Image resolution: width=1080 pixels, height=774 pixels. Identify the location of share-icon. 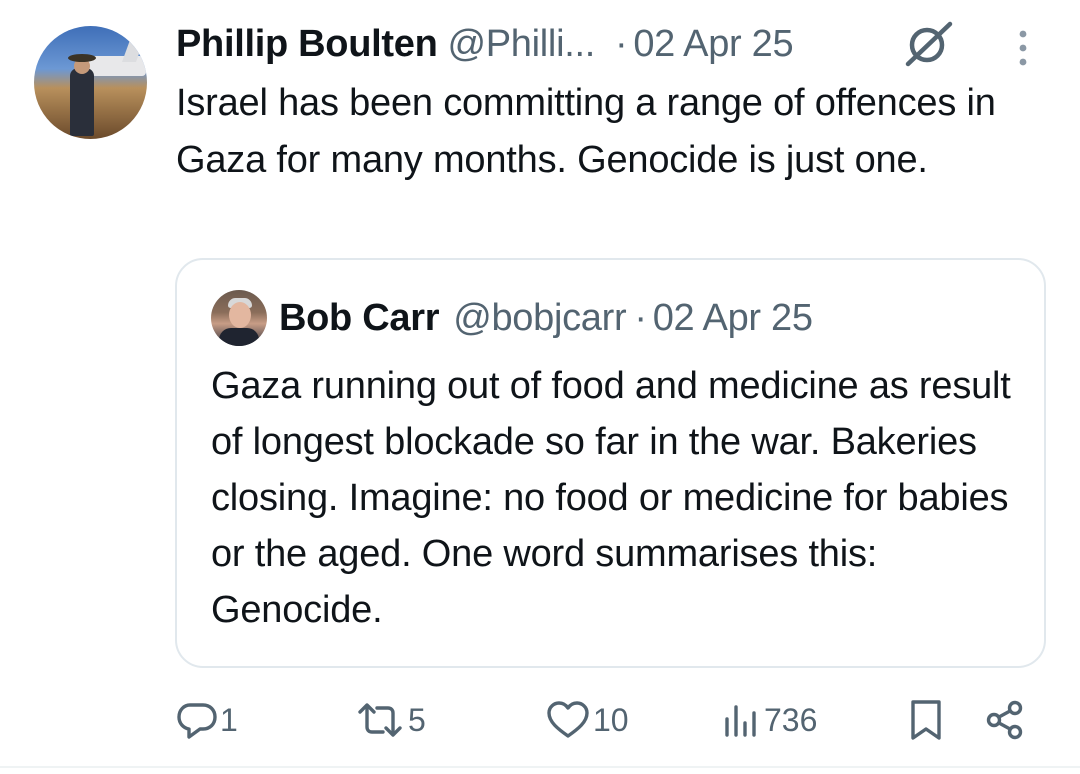
(1004, 720).